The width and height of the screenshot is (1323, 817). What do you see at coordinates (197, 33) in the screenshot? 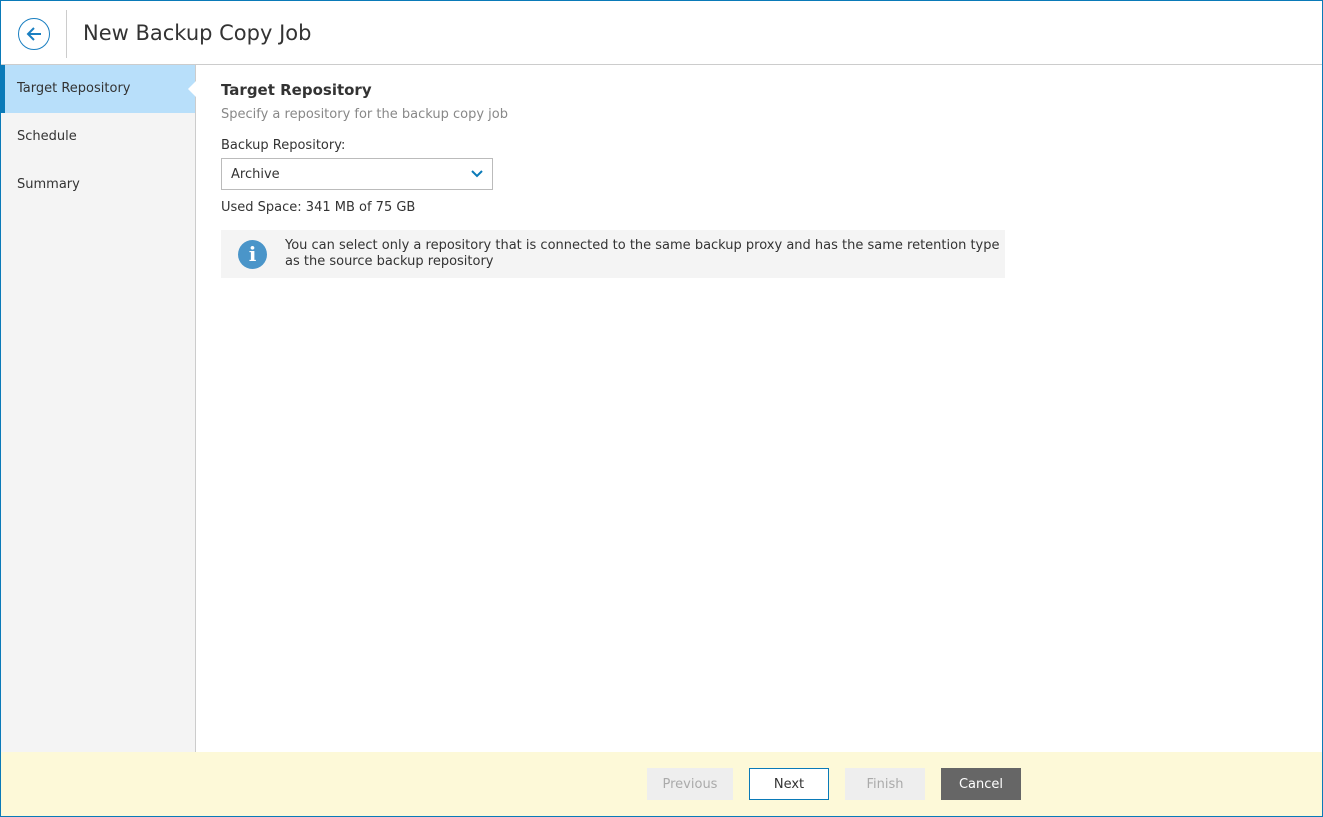
I see `page-title: New Backup Copy Job` at bounding box center [197, 33].